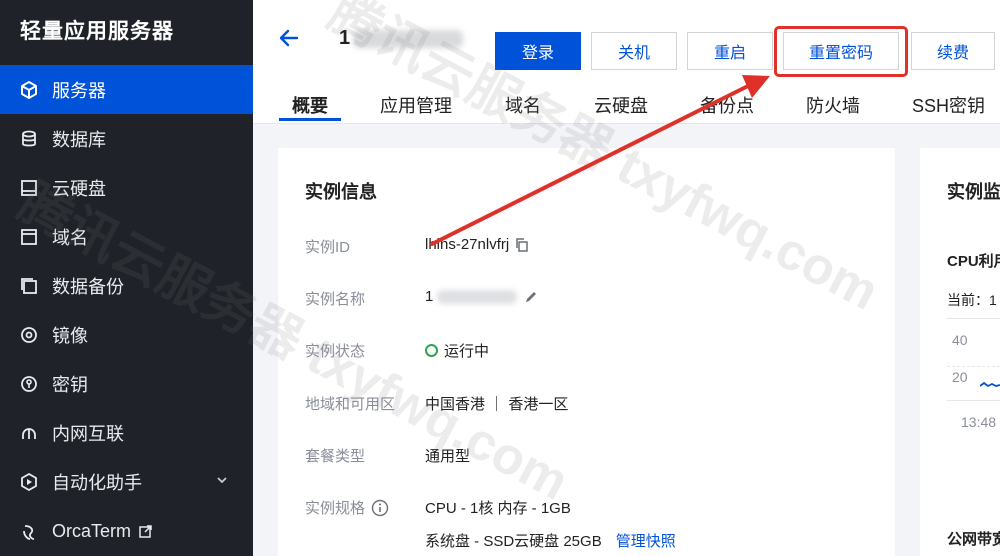 The width and height of the screenshot is (1000, 556). Describe the element at coordinates (29, 237) in the screenshot. I see `domain-icon` at that location.